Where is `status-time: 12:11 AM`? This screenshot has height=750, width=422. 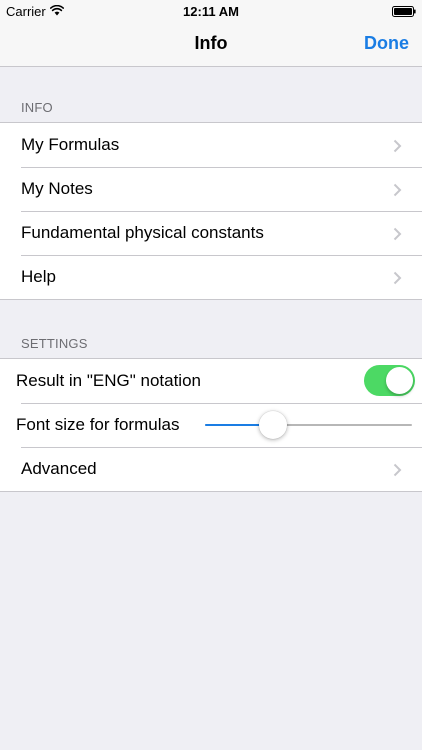 status-time: 12:11 AM is located at coordinates (211, 11).